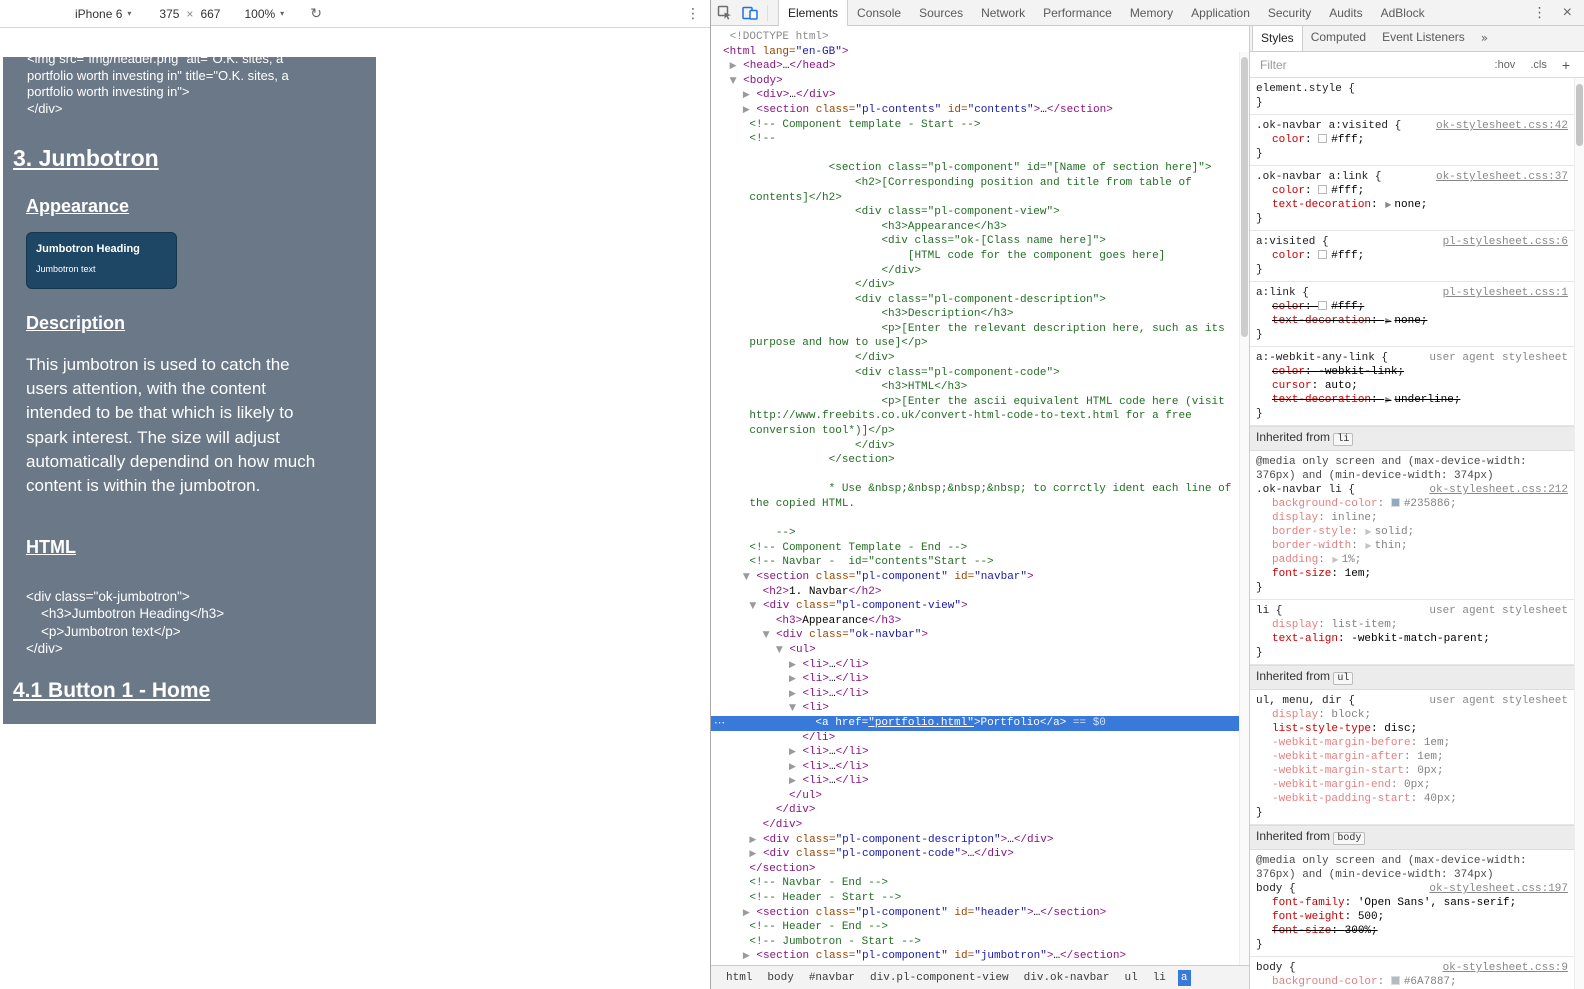 Image resolution: width=1584 pixels, height=989 pixels. I want to click on dom-node-line: </li>, so click(980, 738).